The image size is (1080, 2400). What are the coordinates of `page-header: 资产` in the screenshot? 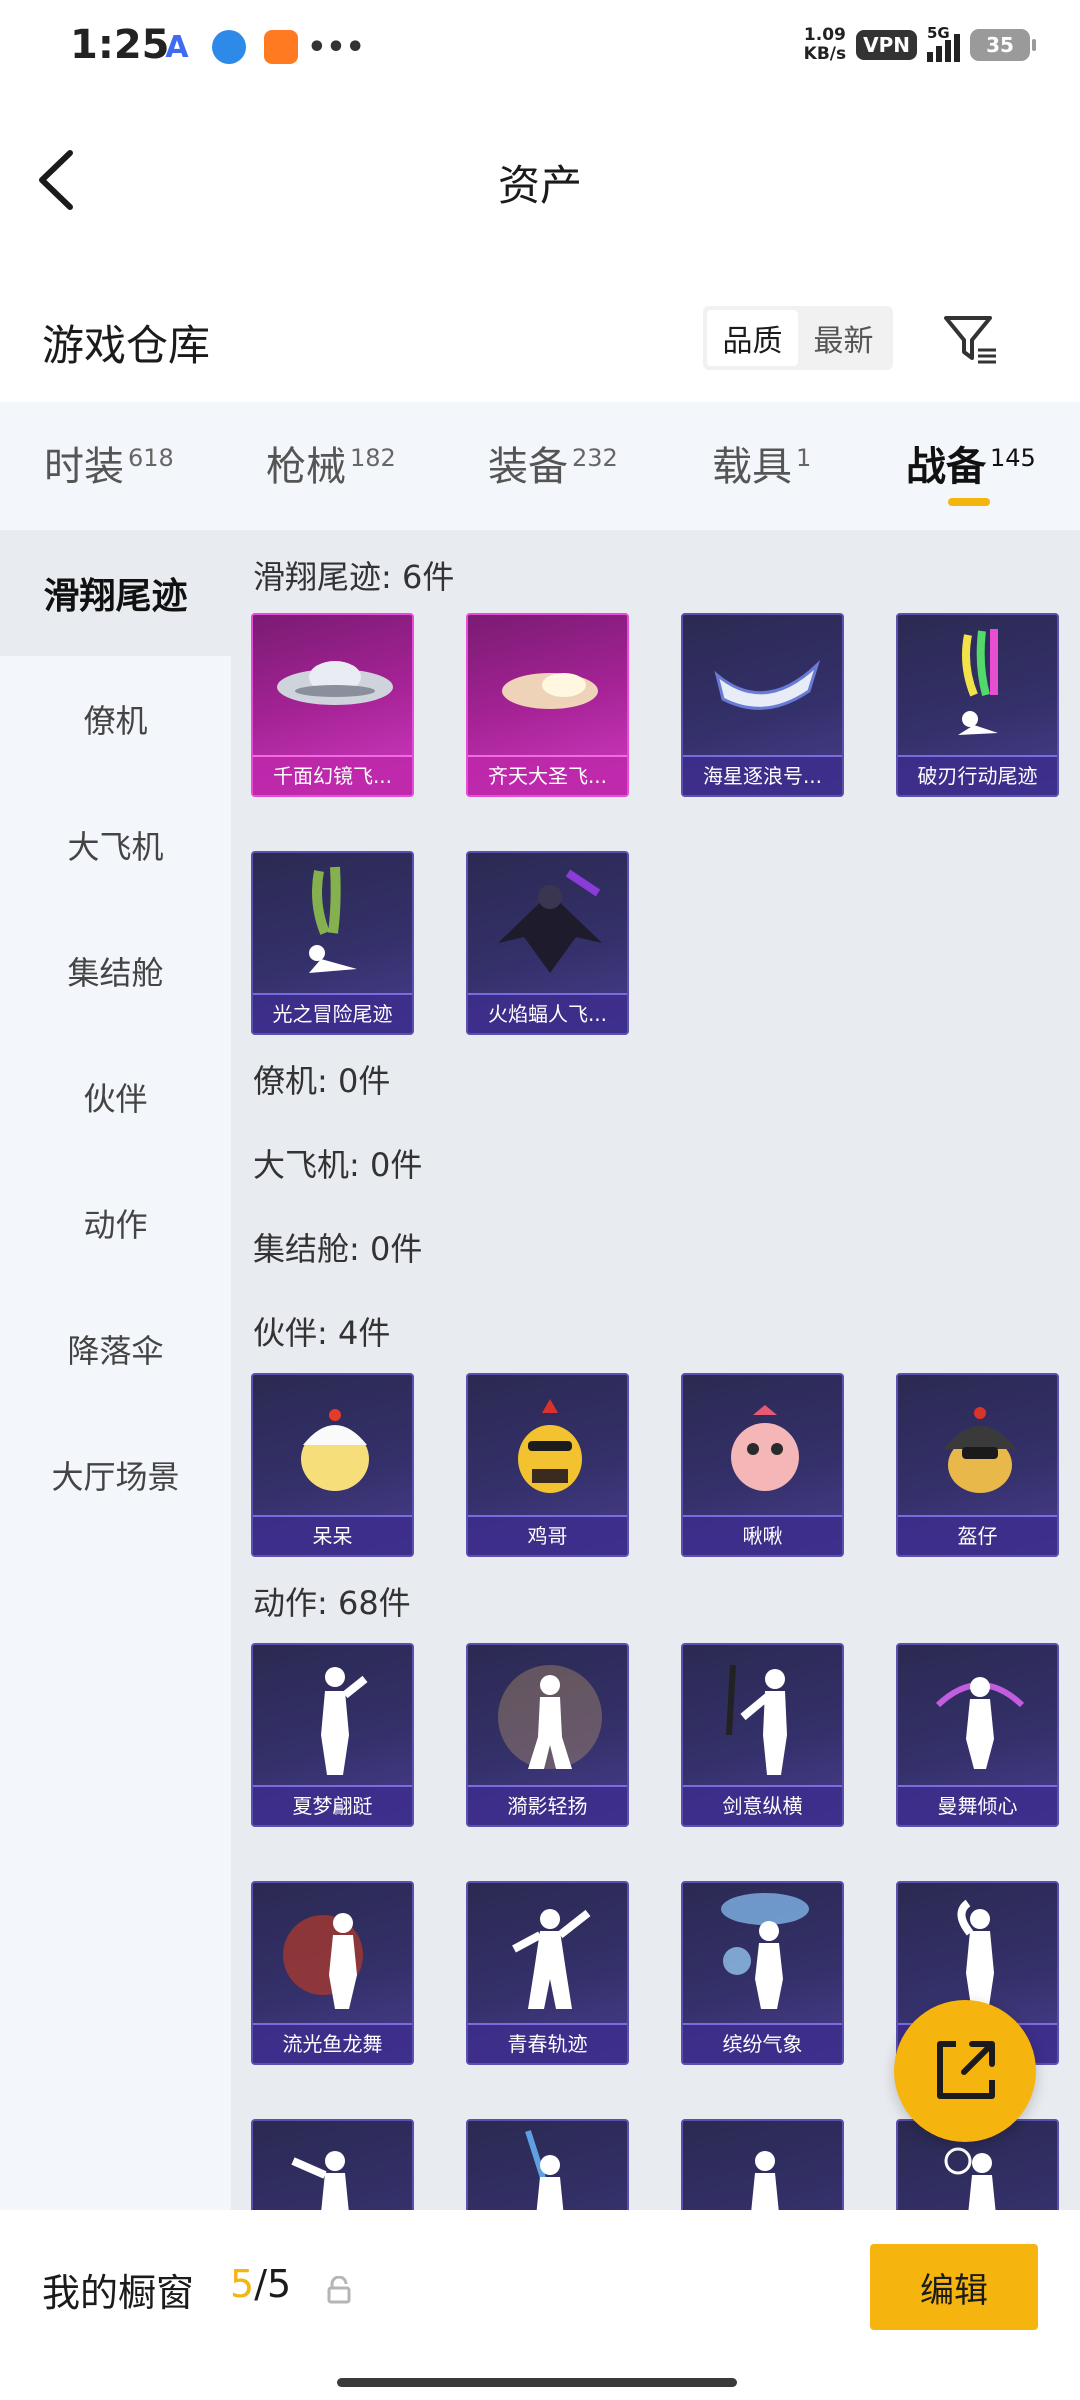 It's located at (540, 180).